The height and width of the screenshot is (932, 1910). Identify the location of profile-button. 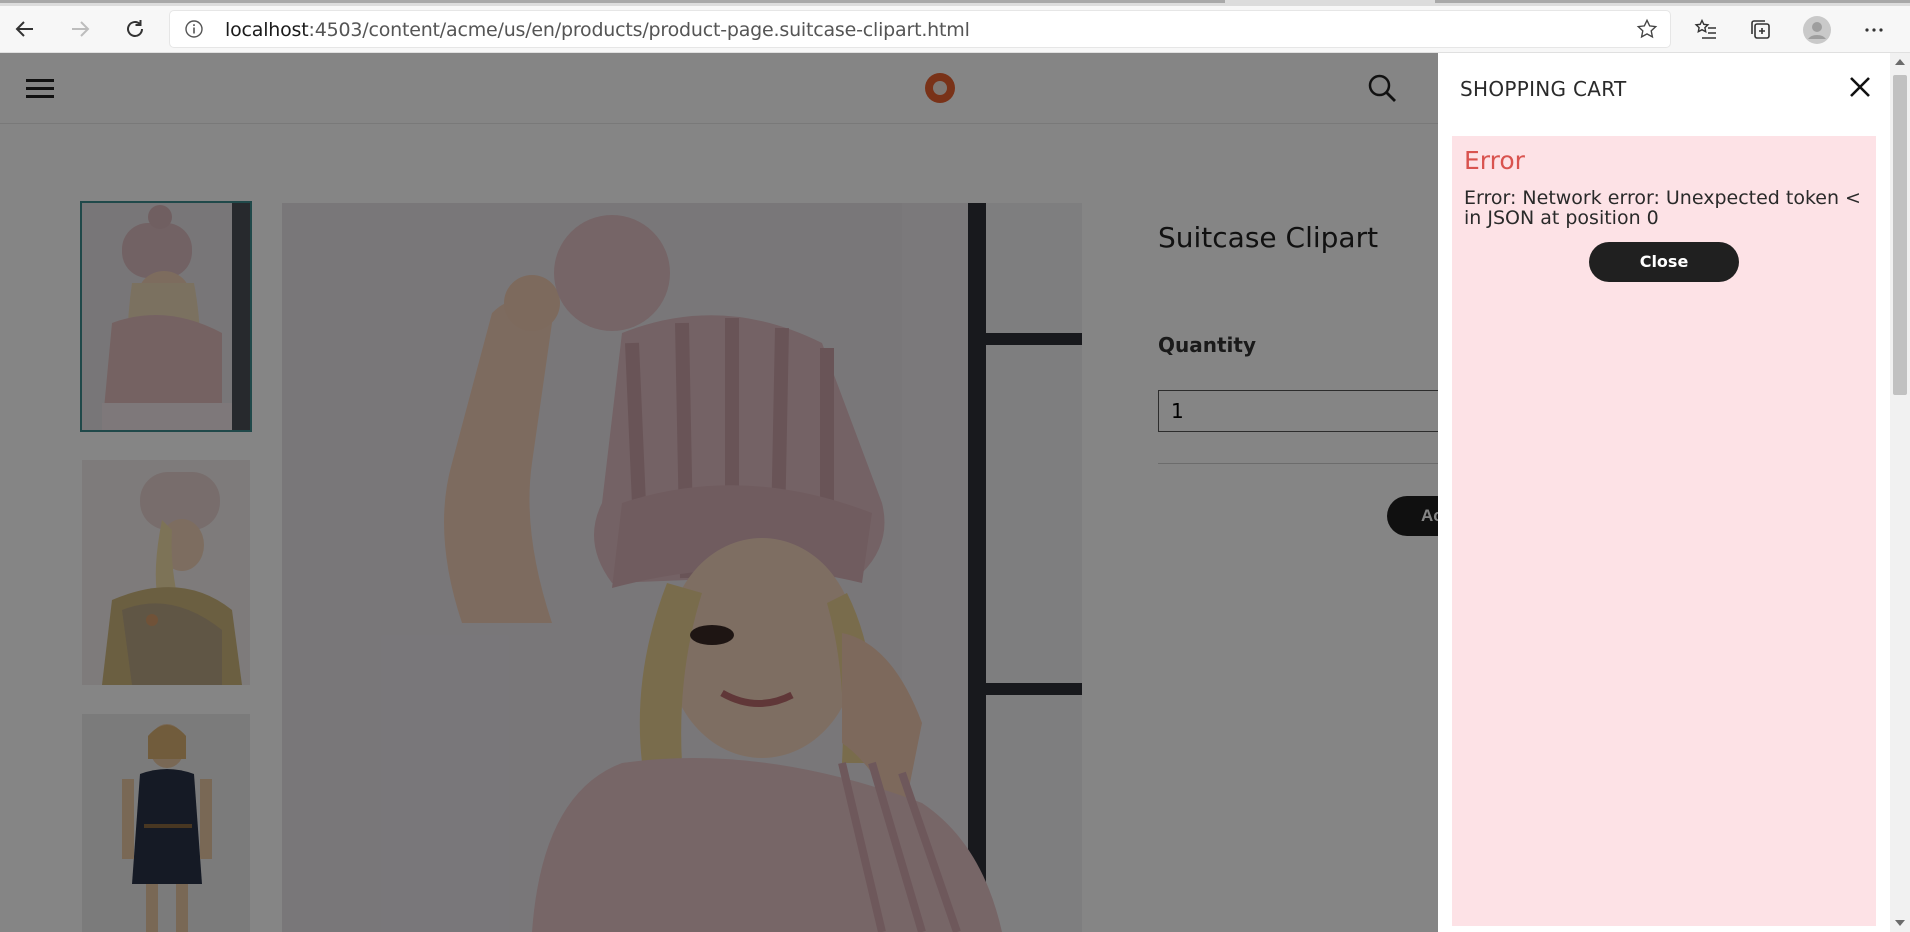
(1817, 30).